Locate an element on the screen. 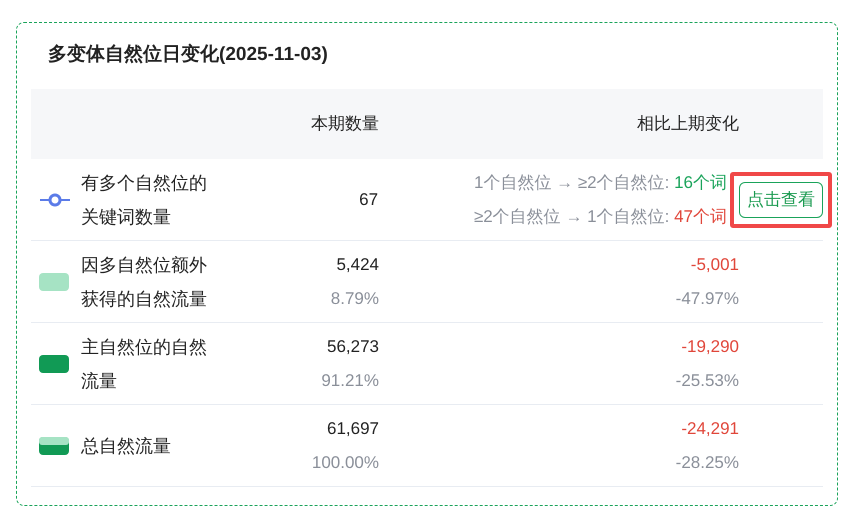 Image resolution: width=858 pixels, height=516 pixels. share-text: 8.79% is located at coordinates (354, 299).